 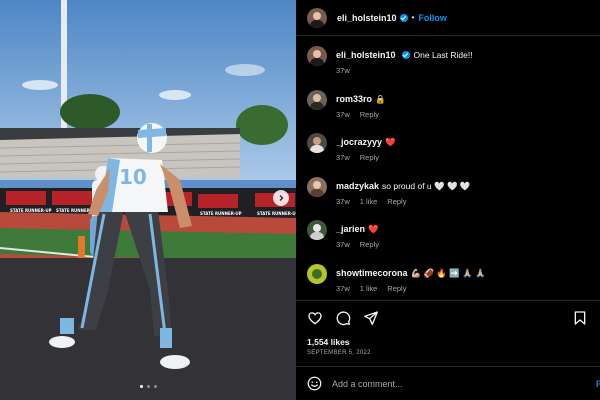 What do you see at coordinates (315, 318) in the screenshot?
I see `heart-icon` at bounding box center [315, 318].